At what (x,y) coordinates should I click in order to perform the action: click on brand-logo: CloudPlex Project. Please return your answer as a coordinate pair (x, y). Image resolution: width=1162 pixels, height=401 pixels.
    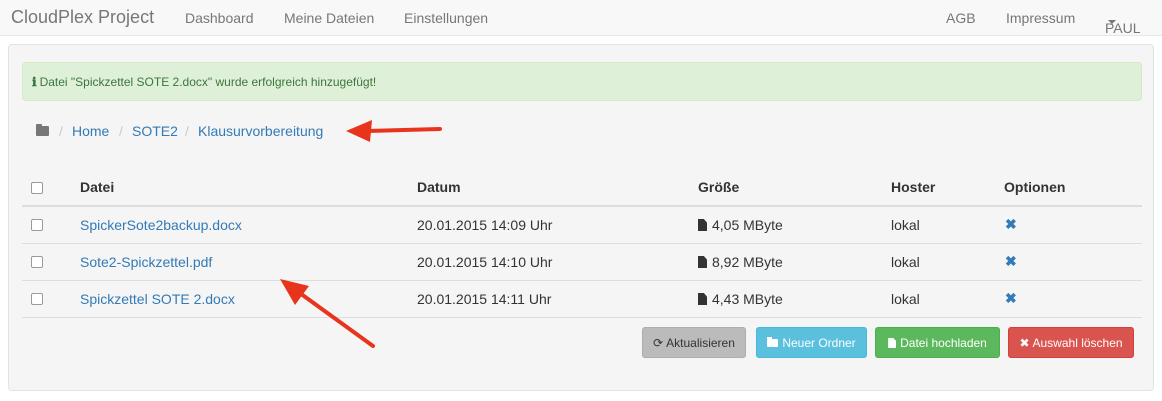
    Looking at the image, I should click on (82, 17).